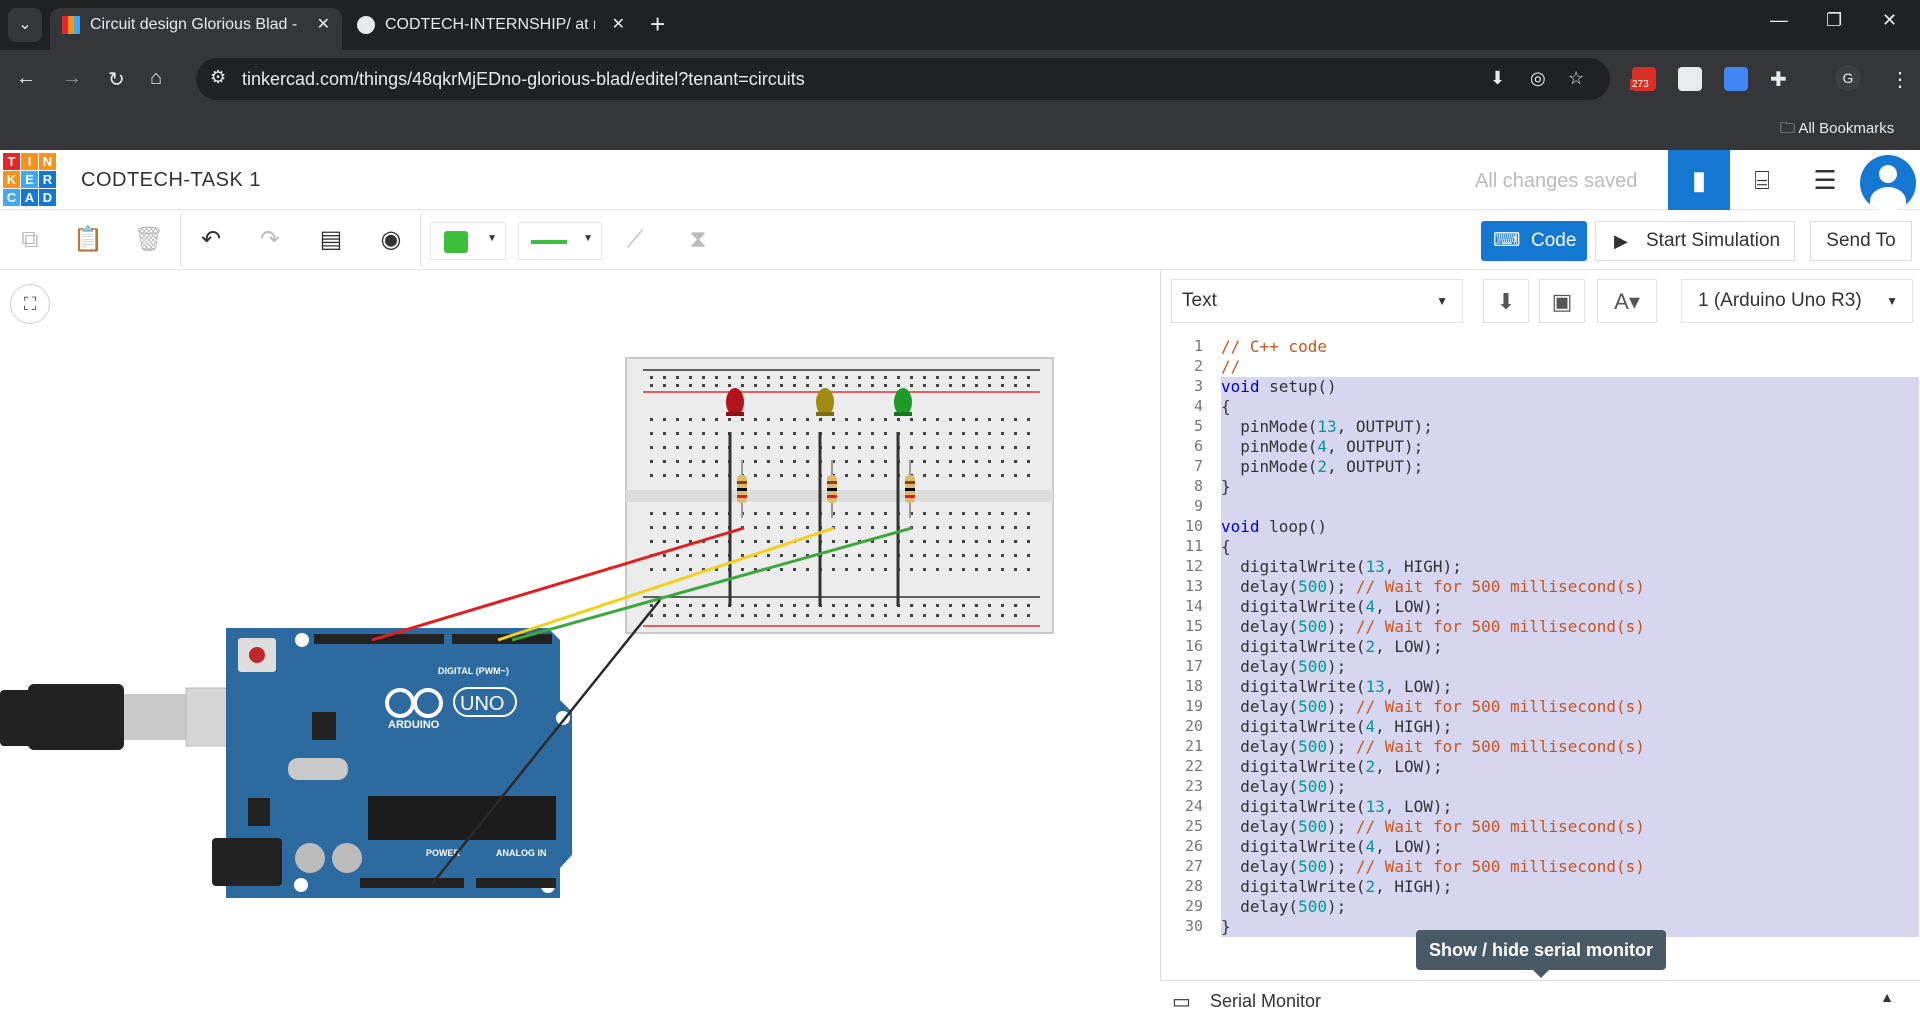  I want to click on site-info-icon: ⚙, so click(218, 77).